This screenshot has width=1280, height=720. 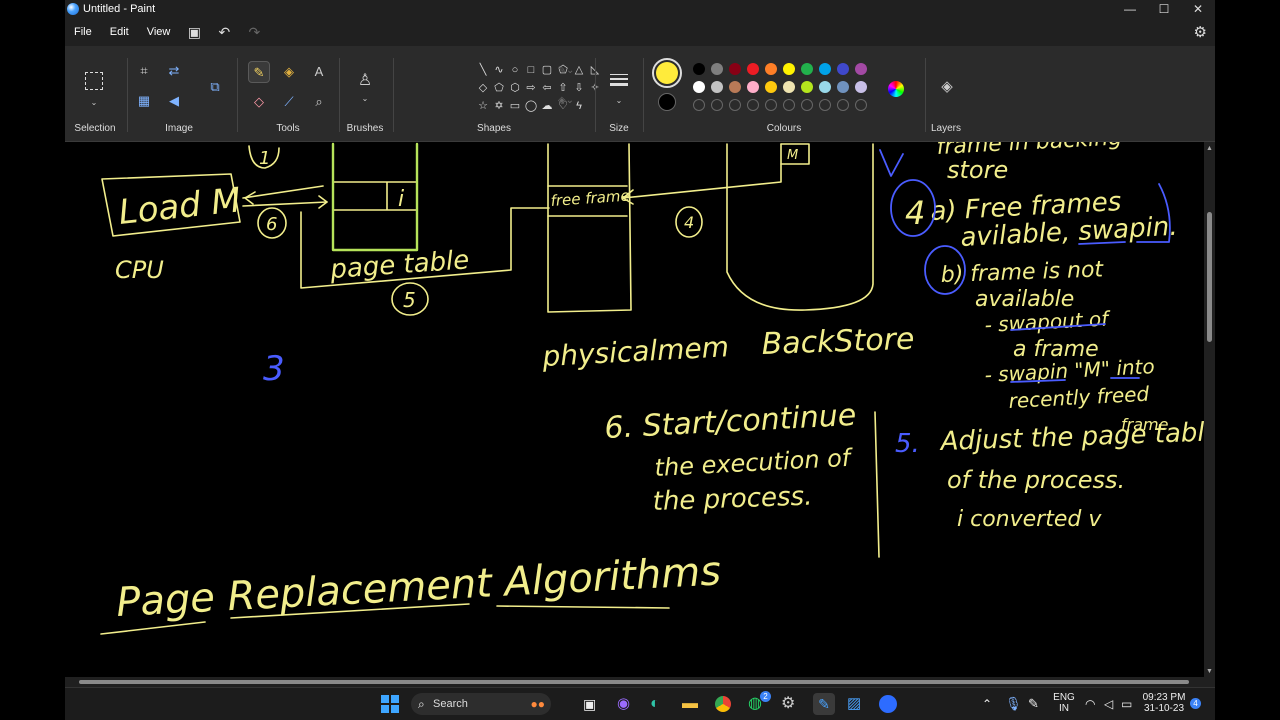 I want to click on zoom-icon, so click(x=888, y=704).